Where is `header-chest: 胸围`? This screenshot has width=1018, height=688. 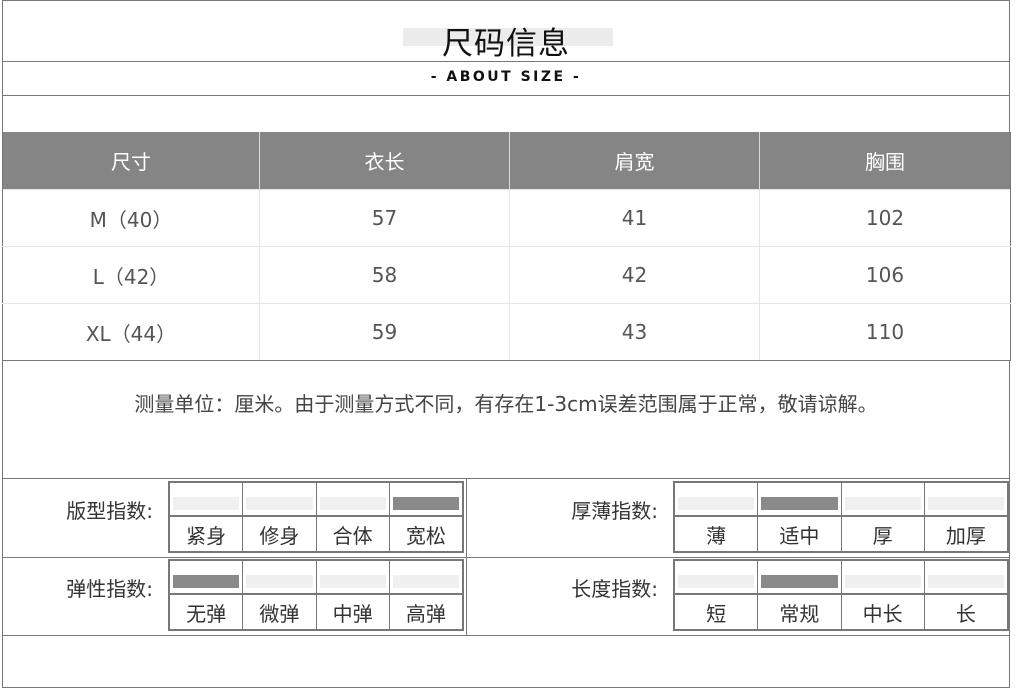
header-chest: 胸围 is located at coordinates (885, 161).